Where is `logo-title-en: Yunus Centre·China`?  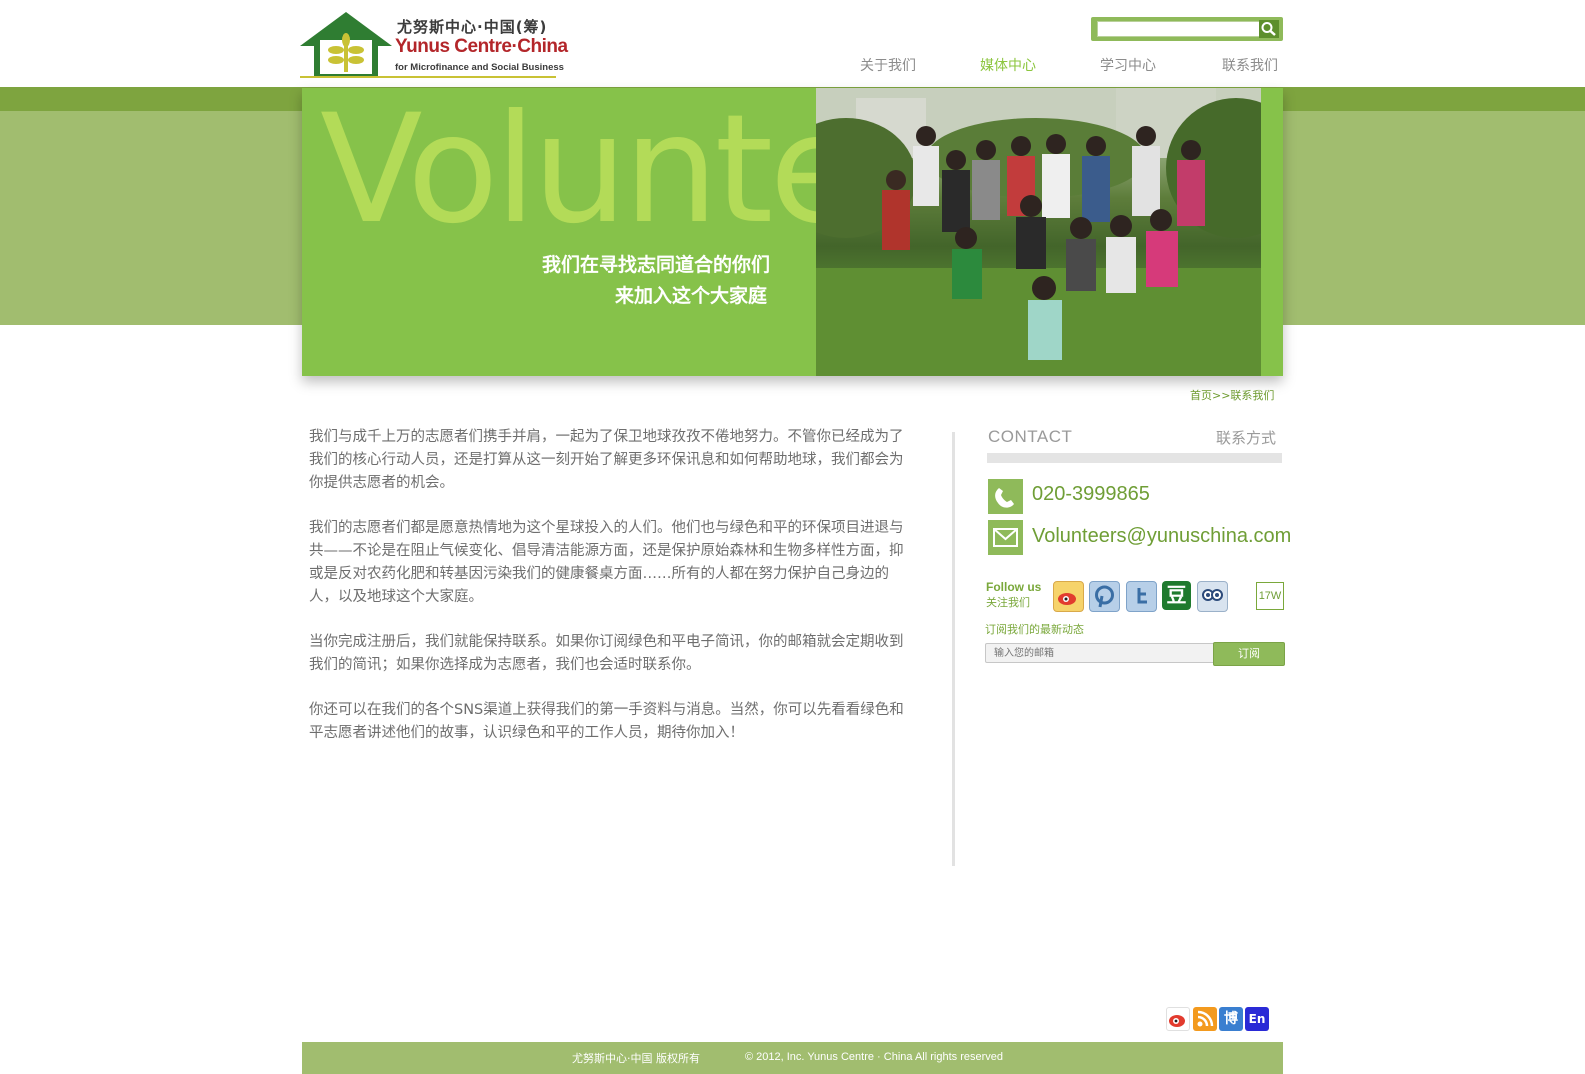
logo-title-en: Yunus Centre·China is located at coordinates (481, 46).